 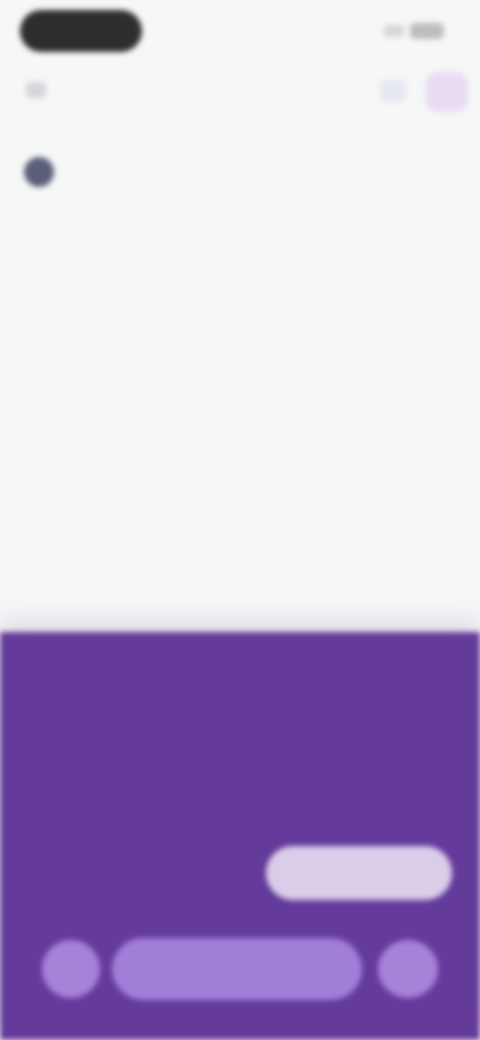 I want to click on status-indicators, so click(x=417, y=31).